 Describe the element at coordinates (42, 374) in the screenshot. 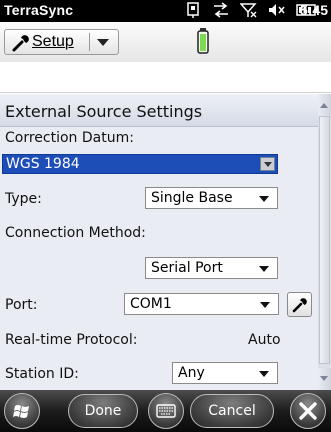

I see `station-id-label: Station ID:` at that location.